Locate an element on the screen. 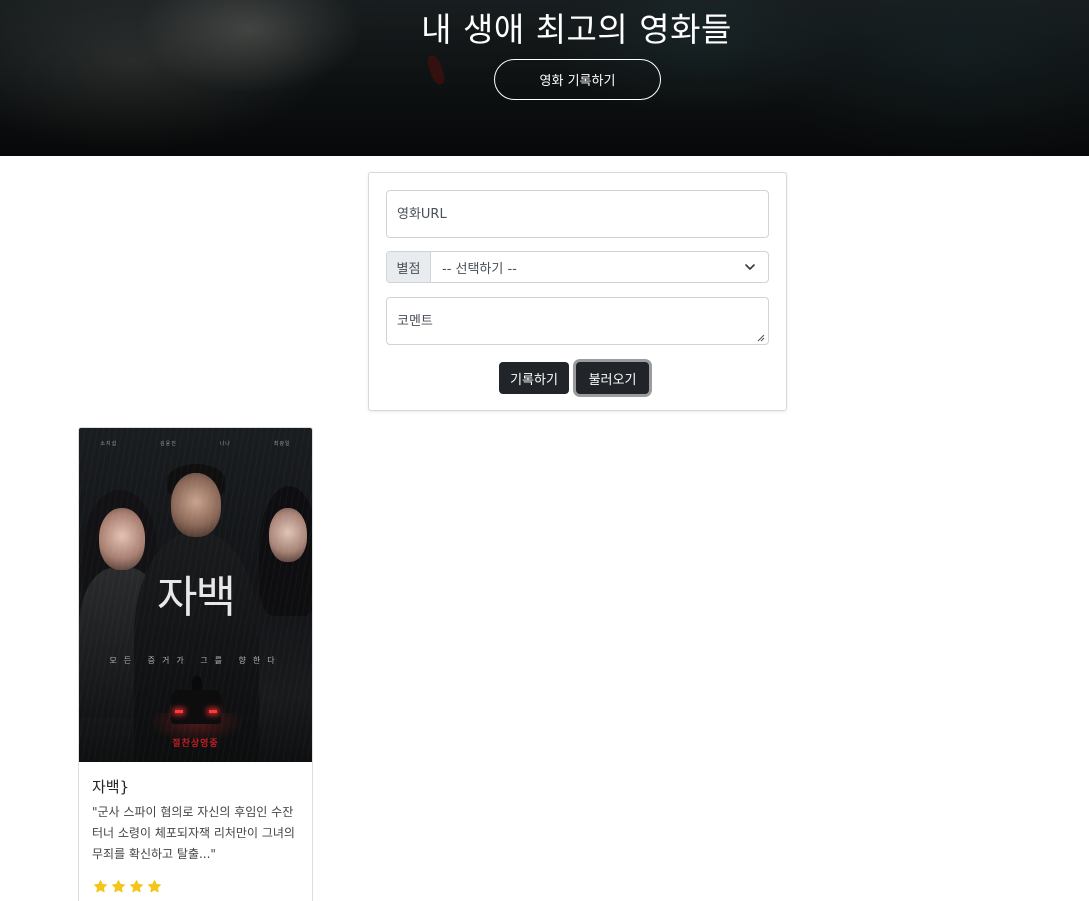 The height and width of the screenshot is (901, 1089). rating-label: 별점 is located at coordinates (409, 267).